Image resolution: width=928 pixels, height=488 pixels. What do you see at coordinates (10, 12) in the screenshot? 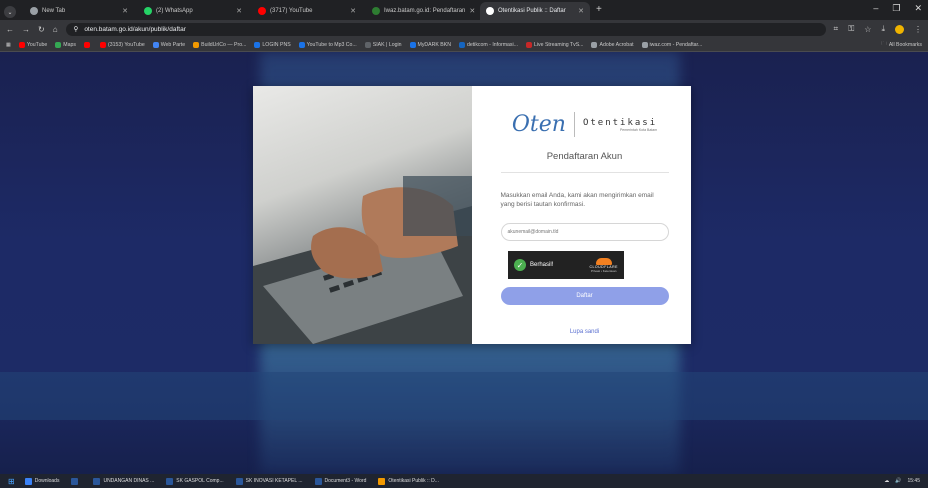
I see `tab-search-button: ⌄` at bounding box center [10, 12].